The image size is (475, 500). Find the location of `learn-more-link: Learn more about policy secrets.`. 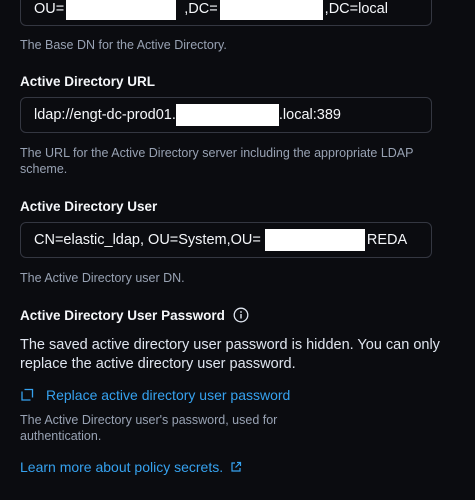

learn-more-link: Learn more about policy secrets. is located at coordinates (131, 467).